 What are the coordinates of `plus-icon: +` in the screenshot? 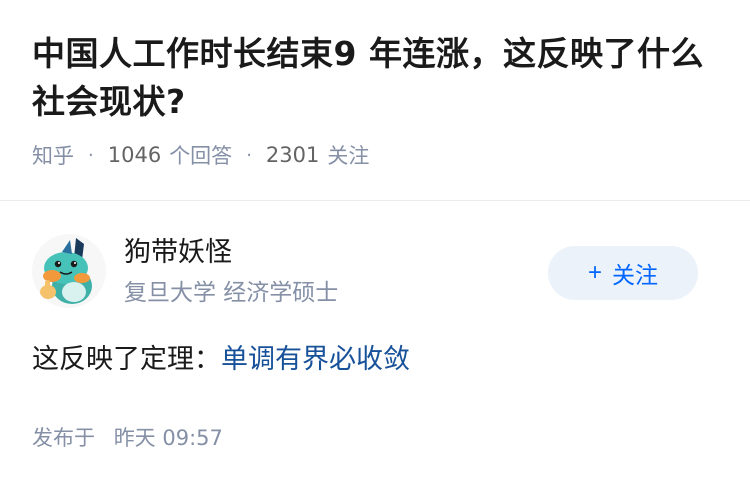 It's located at (594, 272).